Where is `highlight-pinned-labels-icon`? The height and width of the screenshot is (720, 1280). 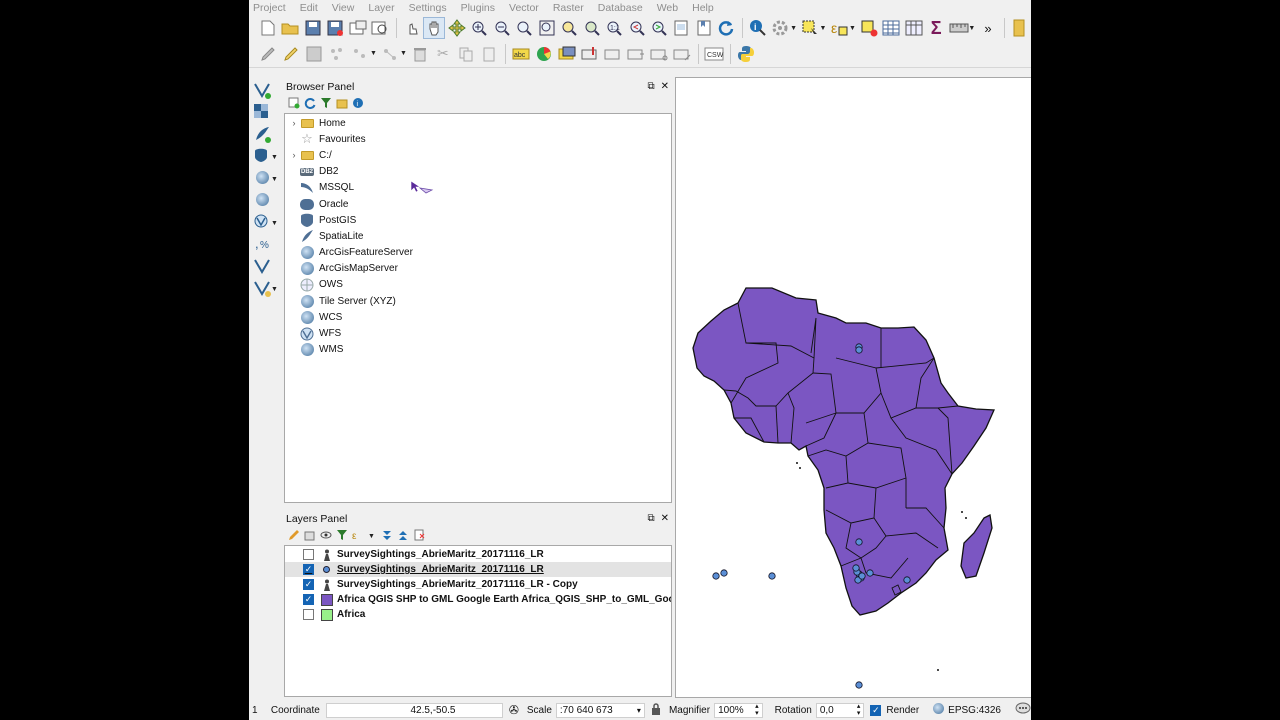 highlight-pinned-labels-icon is located at coordinates (567, 54).